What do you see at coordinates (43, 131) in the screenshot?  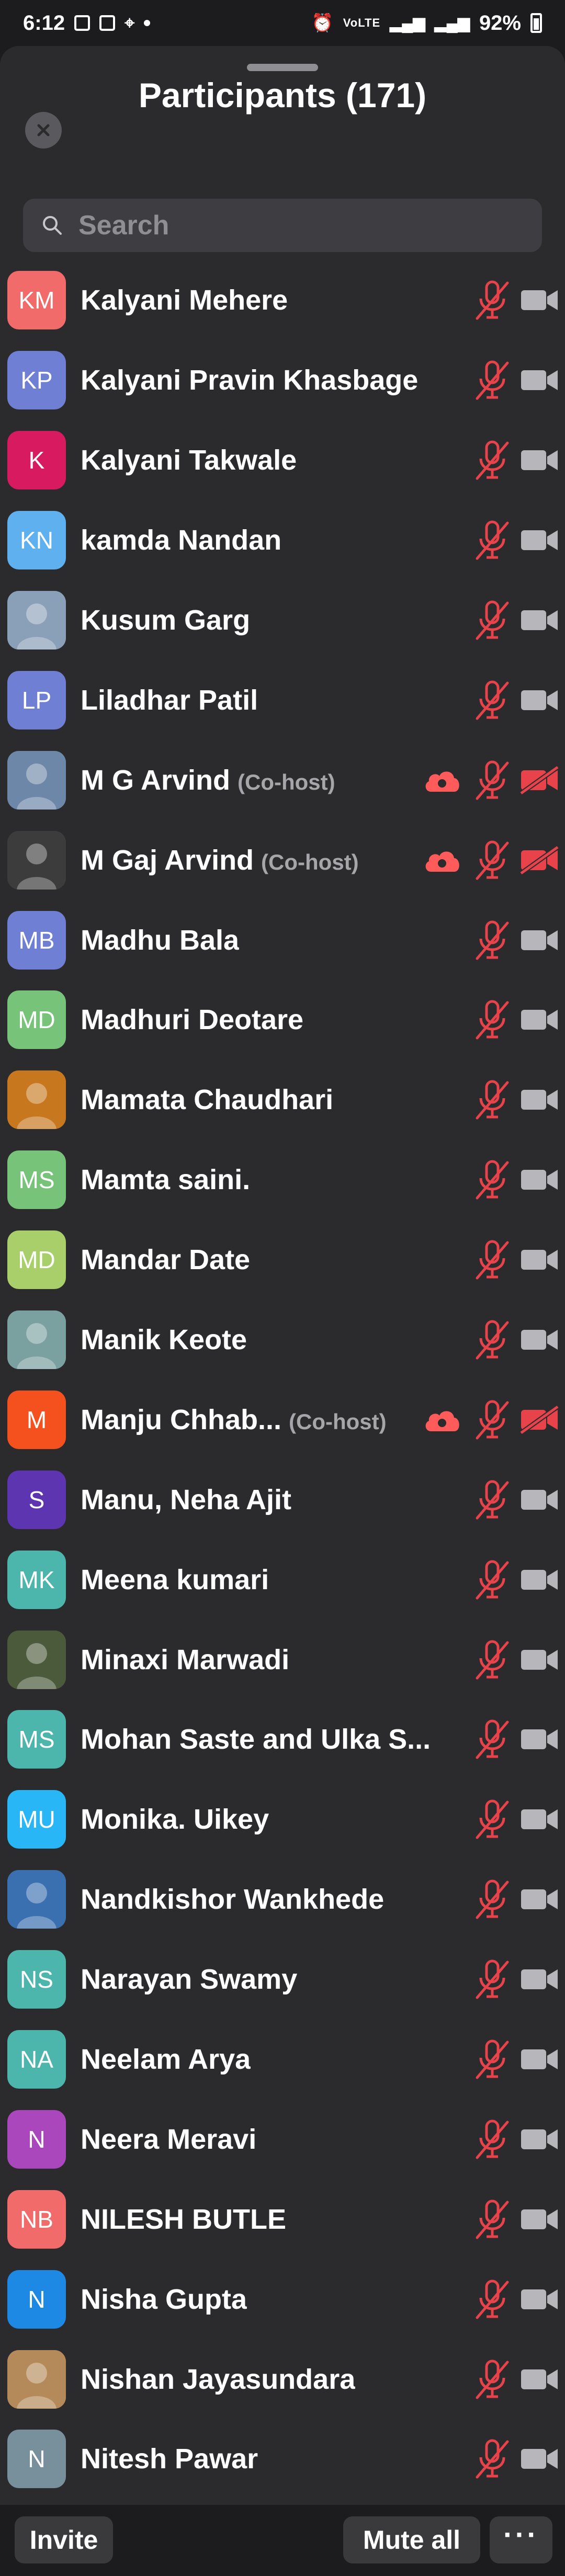 I see `close-button` at bounding box center [43, 131].